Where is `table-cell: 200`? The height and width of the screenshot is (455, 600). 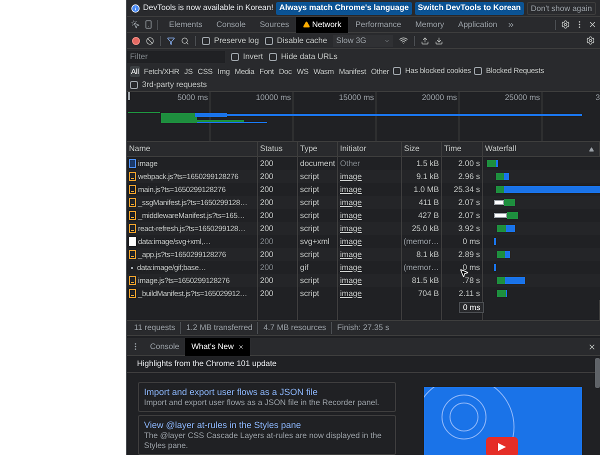 table-cell: 200 is located at coordinates (278, 293).